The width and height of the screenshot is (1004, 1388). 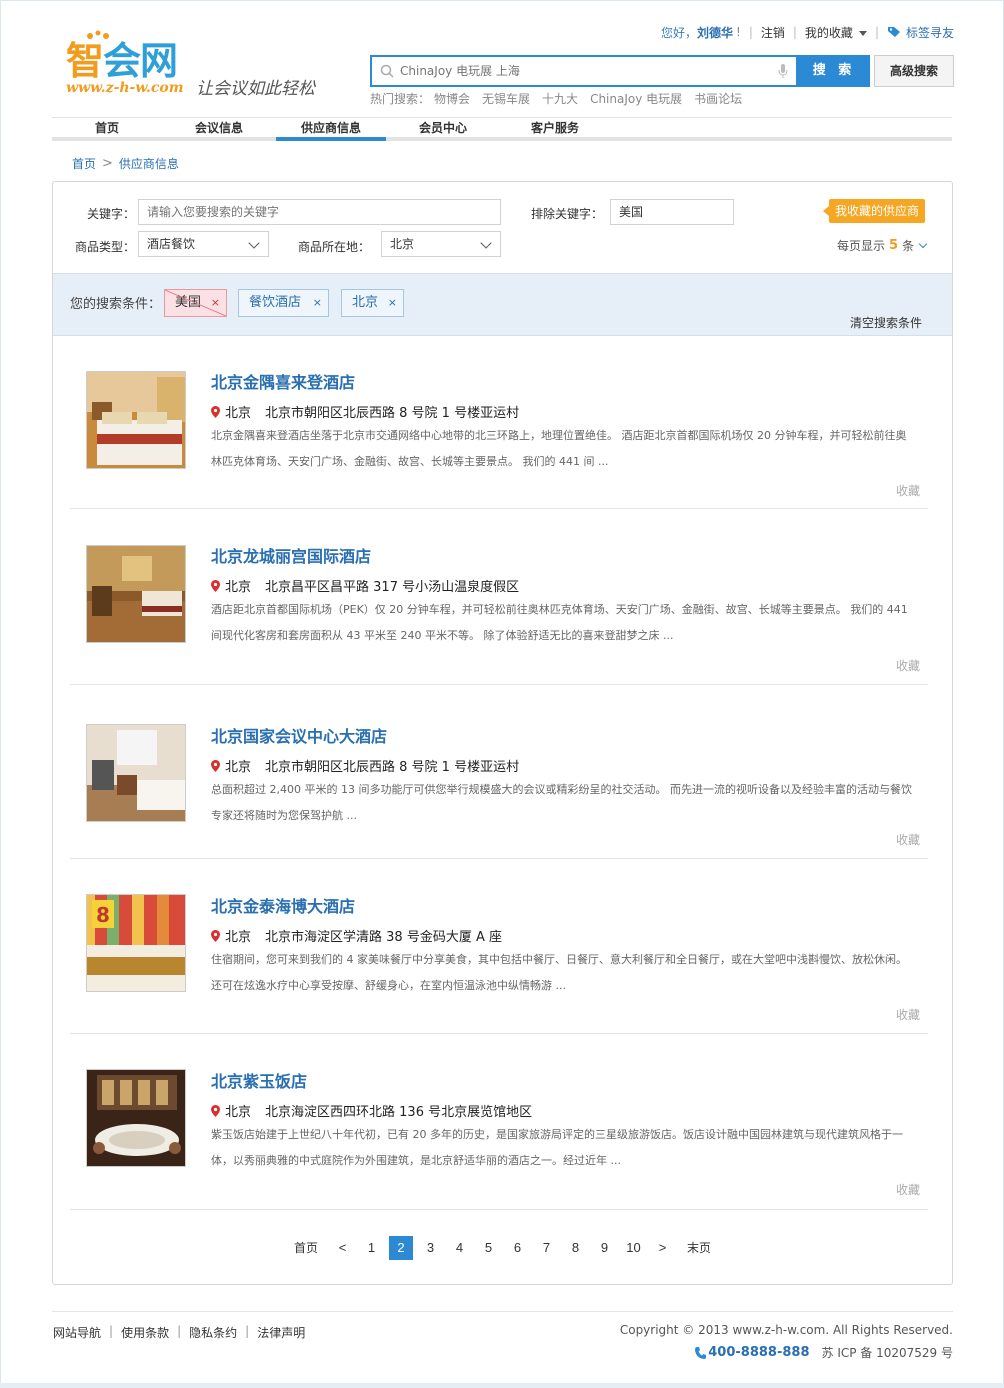 I want to click on category-select: 酒店餐饮, so click(x=203, y=244).